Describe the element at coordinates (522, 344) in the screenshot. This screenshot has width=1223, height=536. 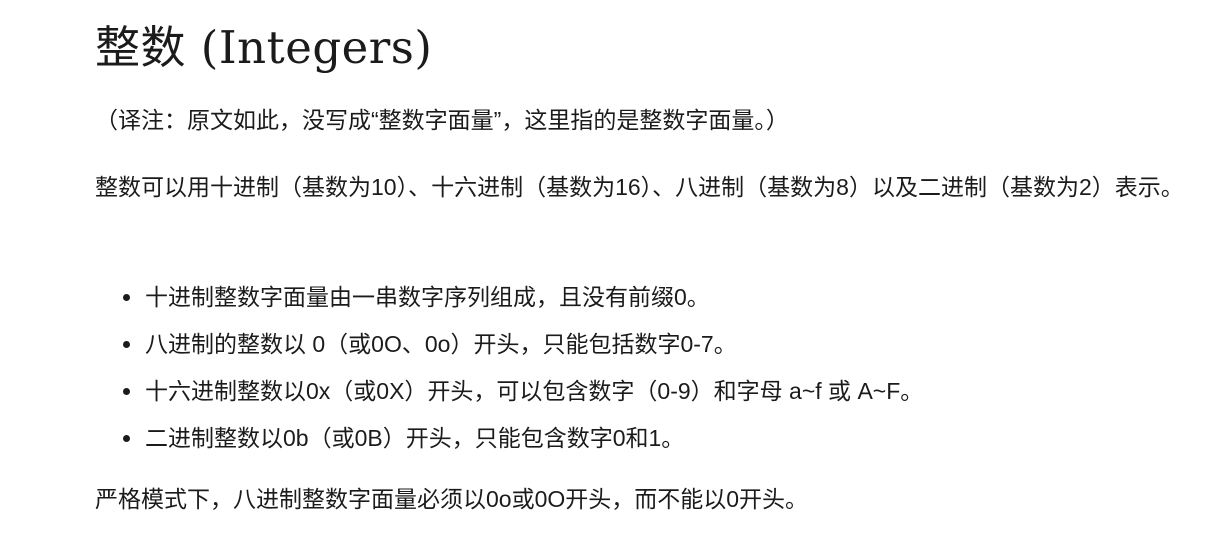
I see `list-item-octal: 八进制的整数以 0（或0O、0o）开头，只能包括数字0-7。` at that location.